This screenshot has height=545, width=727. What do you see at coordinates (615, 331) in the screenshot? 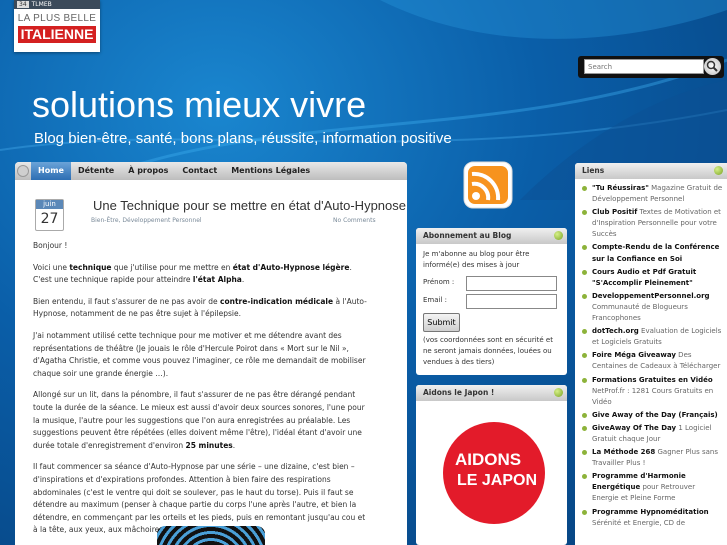
I see `link-name: dotTech.org` at bounding box center [615, 331].